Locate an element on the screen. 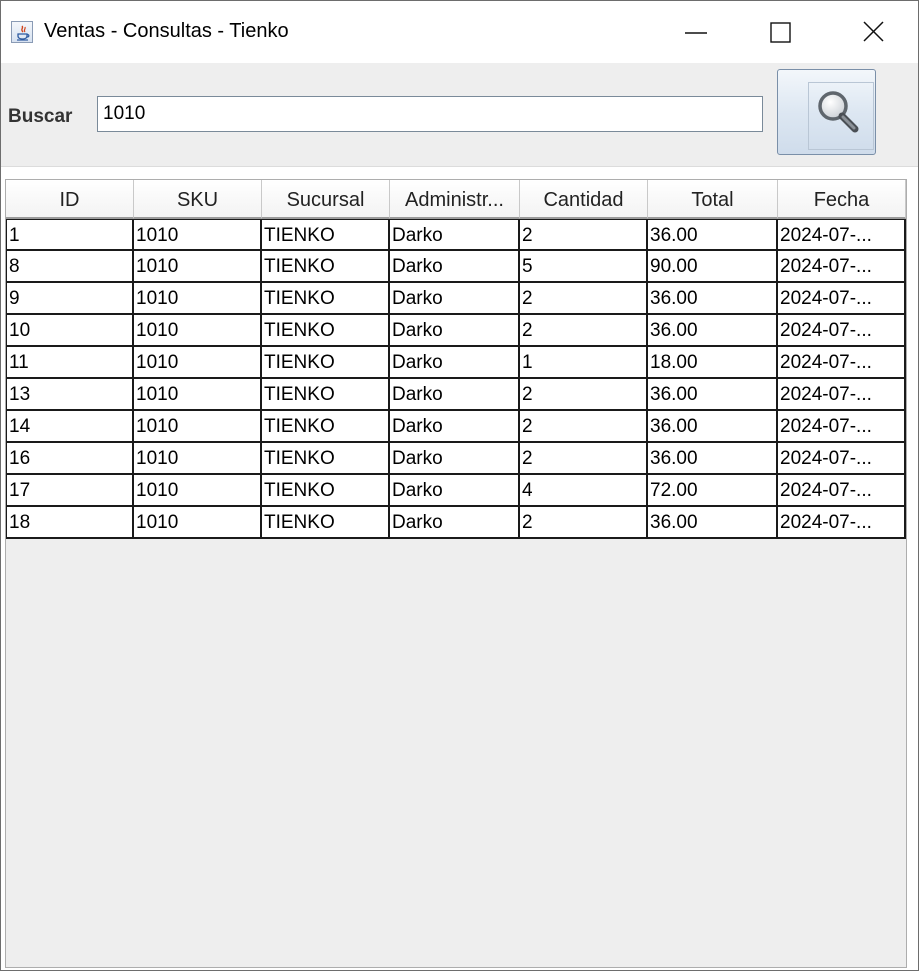 Image resolution: width=919 pixels, height=971 pixels. title-bar: Ventas - Consultas - Tienko is located at coordinates (459, 32).